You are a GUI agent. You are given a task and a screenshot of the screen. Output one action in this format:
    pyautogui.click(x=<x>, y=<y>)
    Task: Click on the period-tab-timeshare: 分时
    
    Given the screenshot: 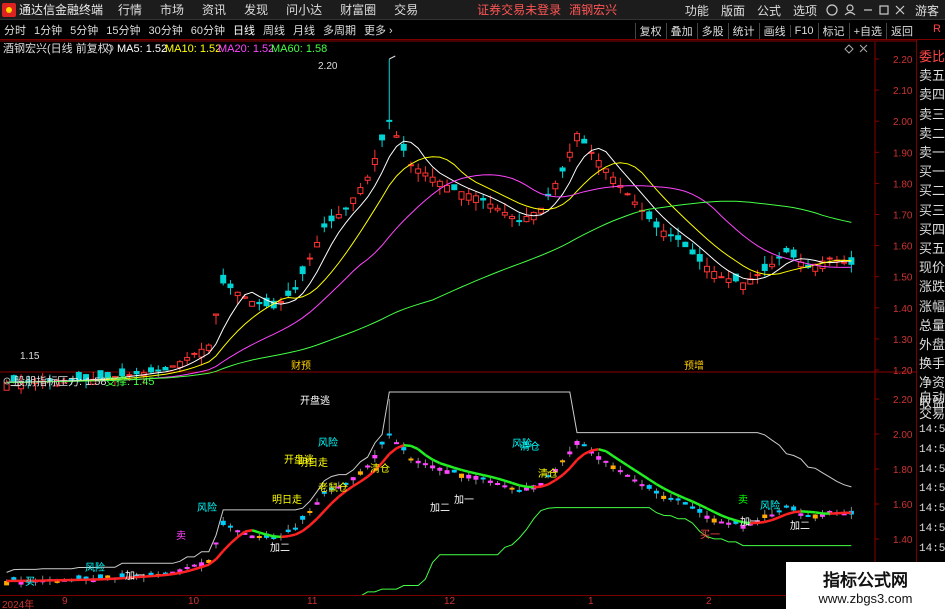 What is the action you would take?
    pyautogui.click(x=15, y=30)
    